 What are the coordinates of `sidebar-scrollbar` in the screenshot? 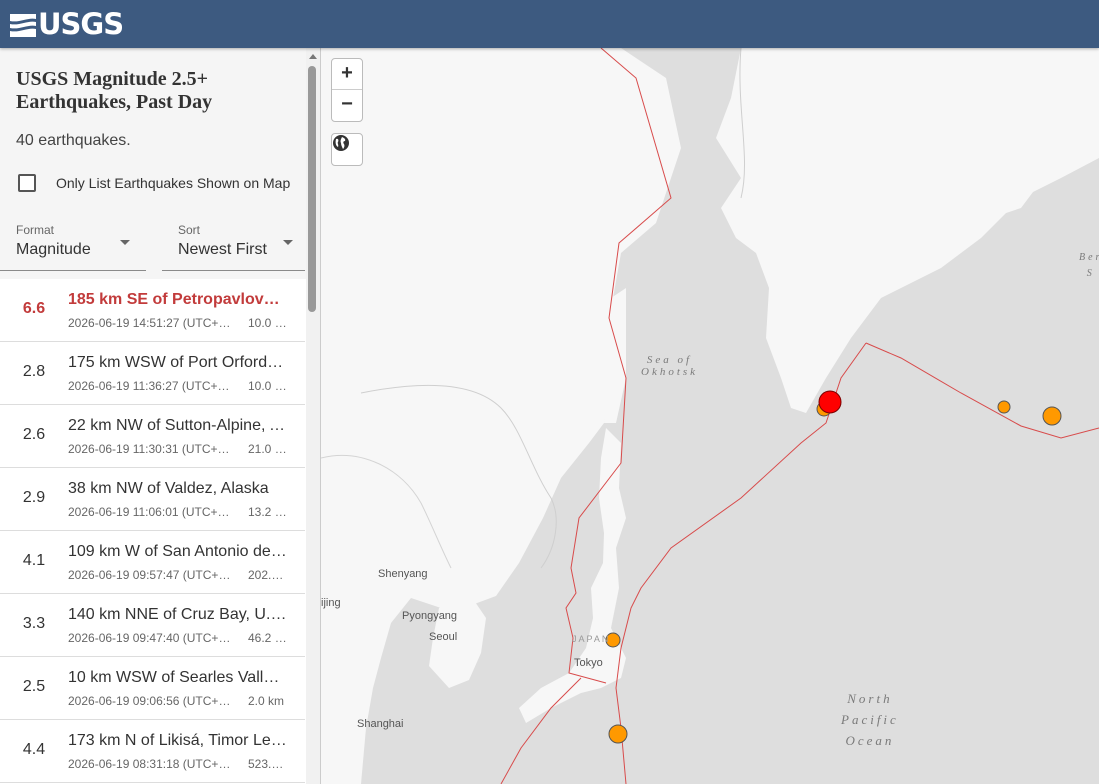 It's located at (313, 416).